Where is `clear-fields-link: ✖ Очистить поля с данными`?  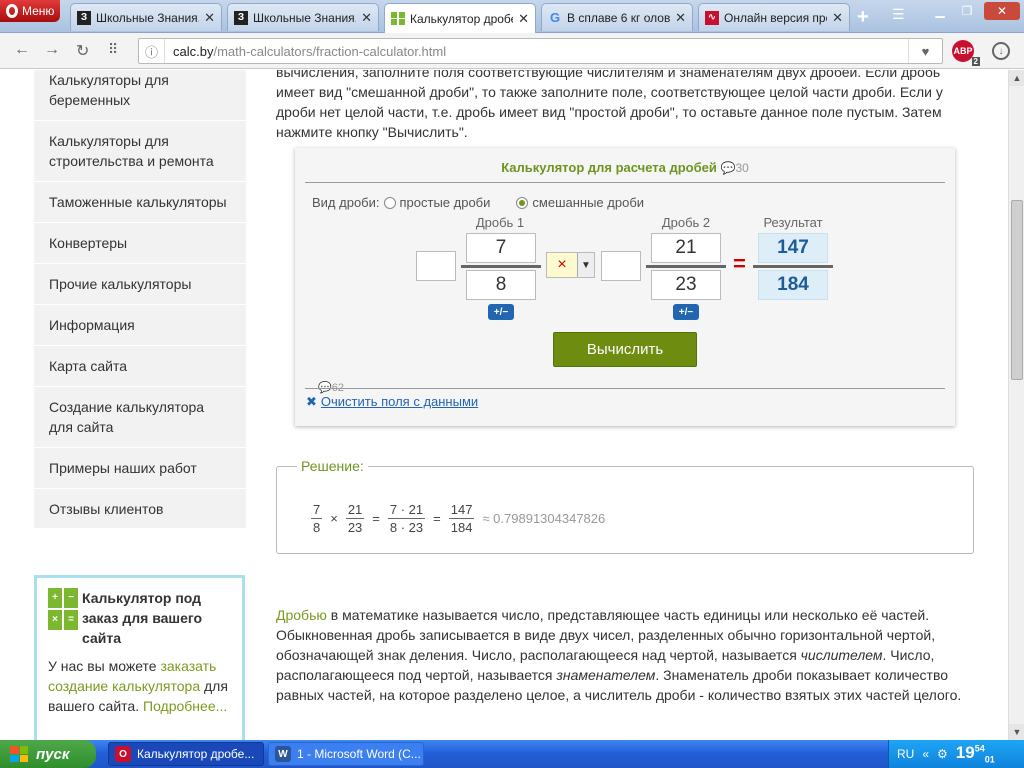 clear-fields-link: ✖ Очистить поля с данными is located at coordinates (392, 402).